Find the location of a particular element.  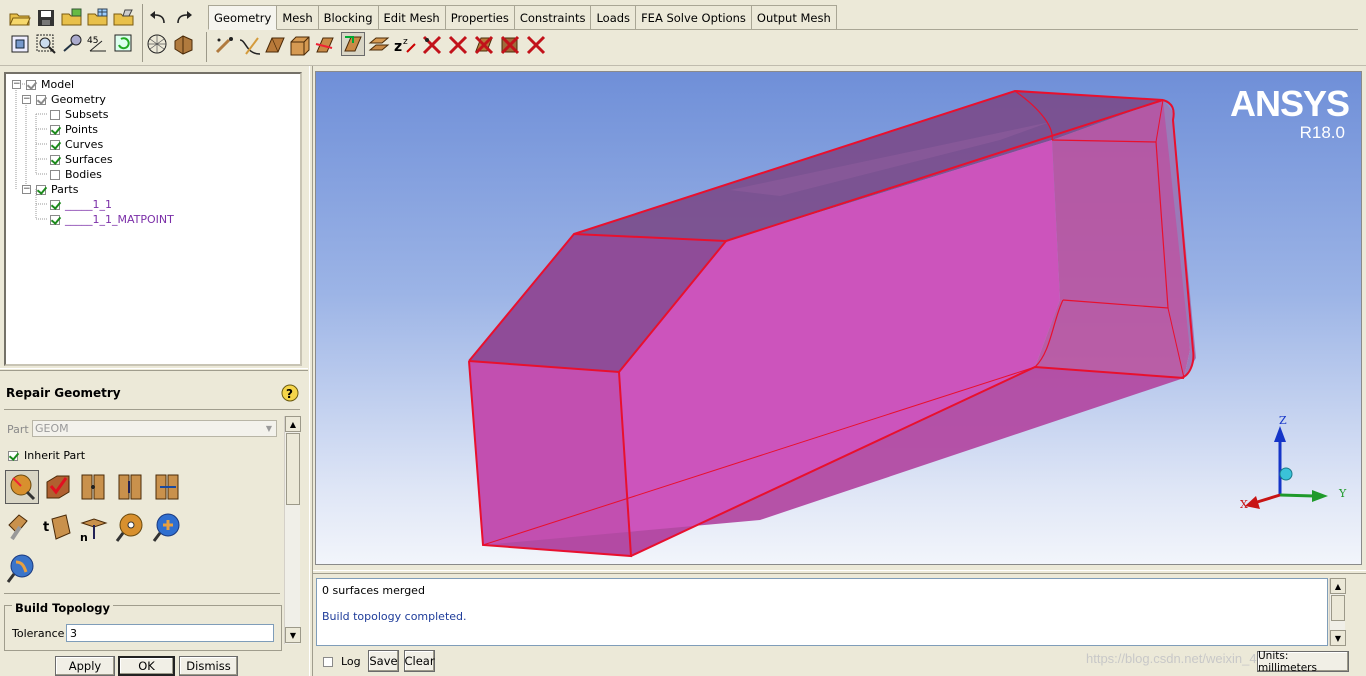

tree-item-part-1-1: _____ 1_1 is located at coordinates (81, 204).